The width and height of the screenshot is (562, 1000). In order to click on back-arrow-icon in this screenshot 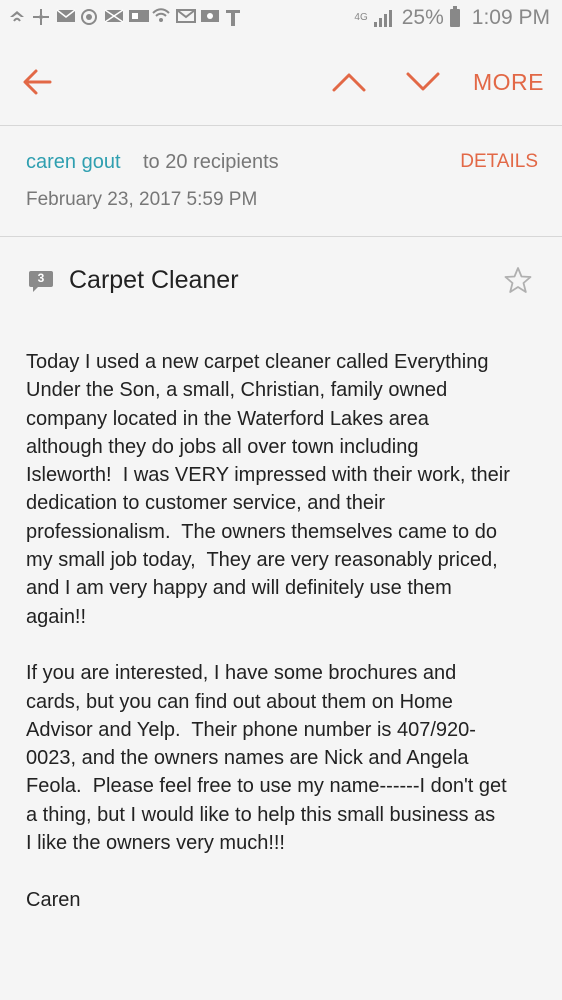, I will do `click(38, 82)`.